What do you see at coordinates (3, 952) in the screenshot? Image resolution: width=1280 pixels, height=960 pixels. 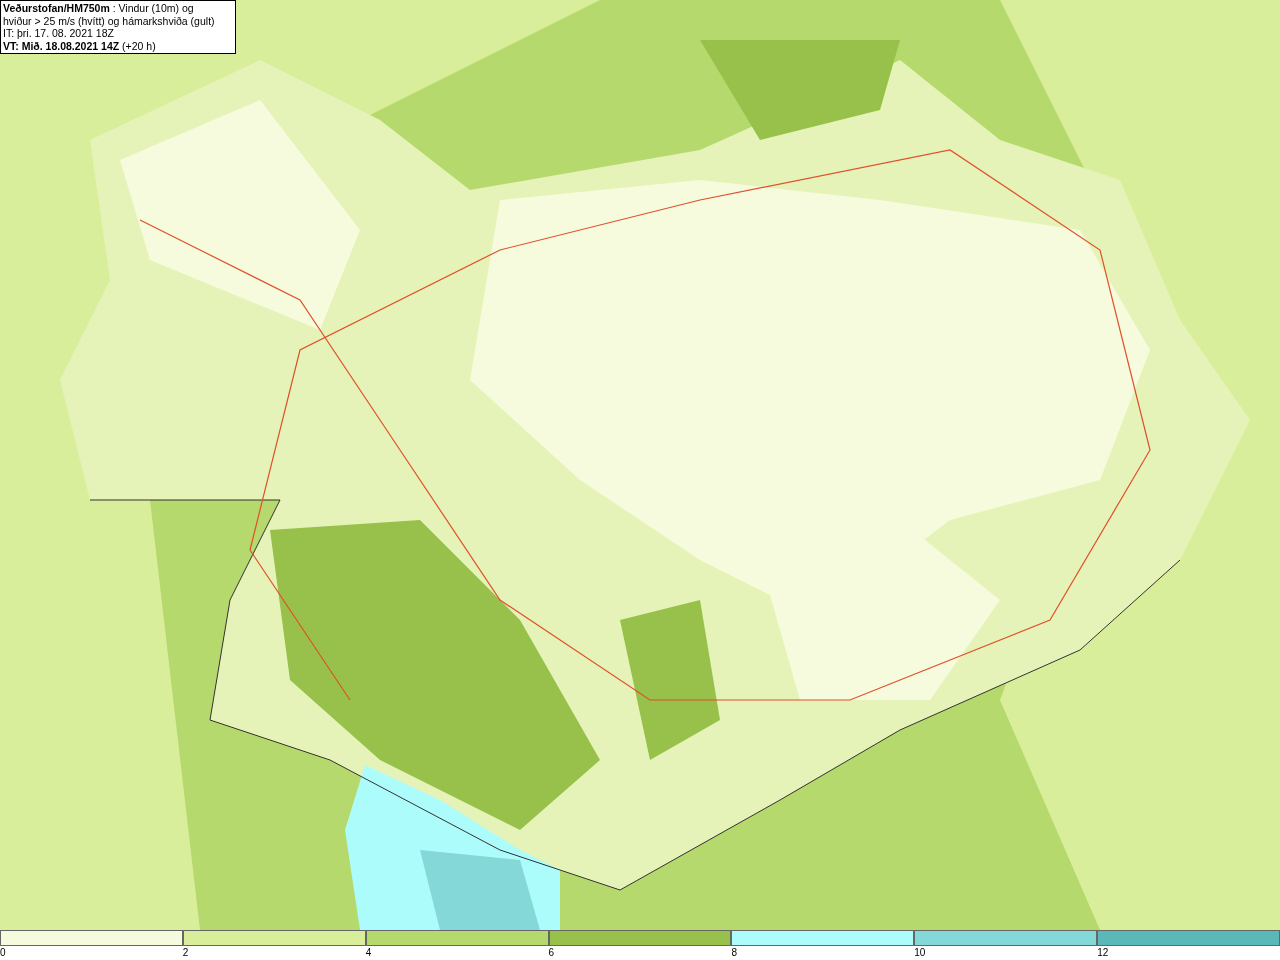 I see `legend-tick-label: 0` at bounding box center [3, 952].